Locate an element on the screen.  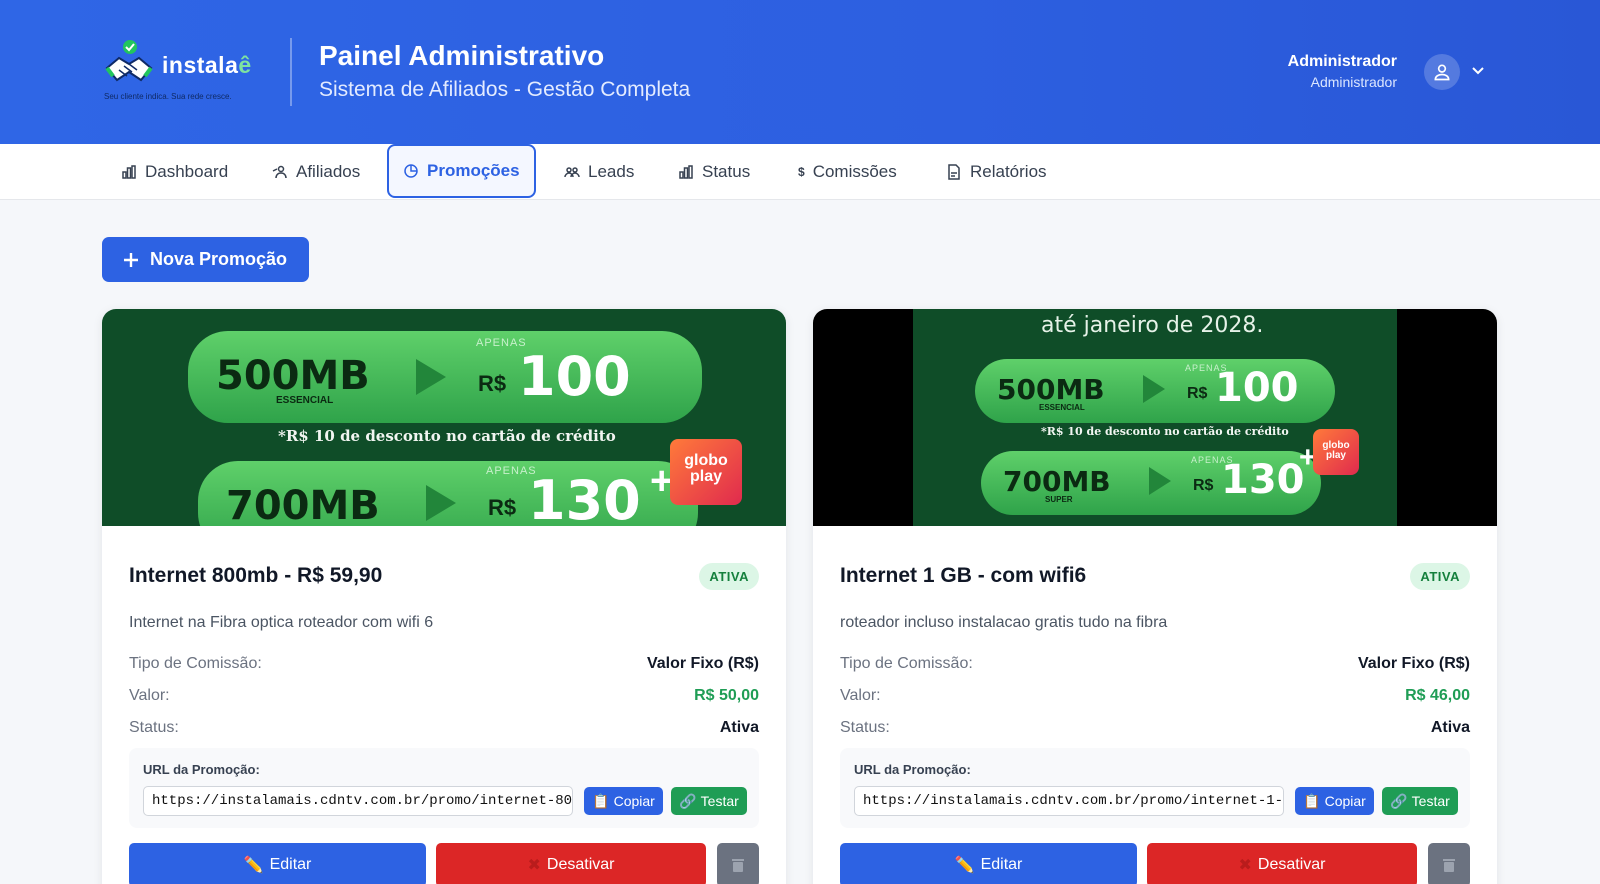
new-promotion-button: Nova Promoção is located at coordinates (205, 259).